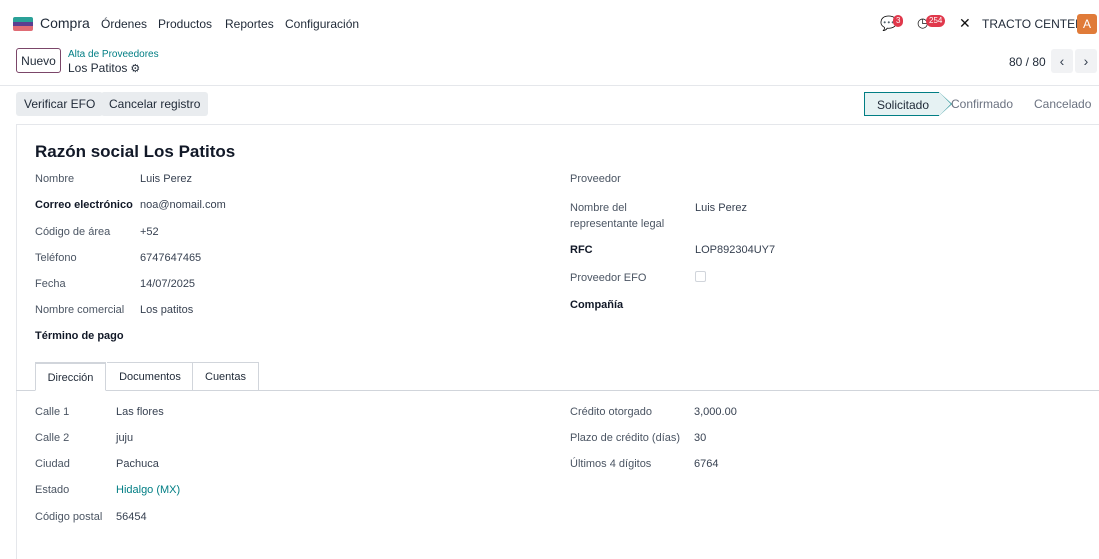  I want to click on label-calle-2: Calle 2, so click(52, 438).